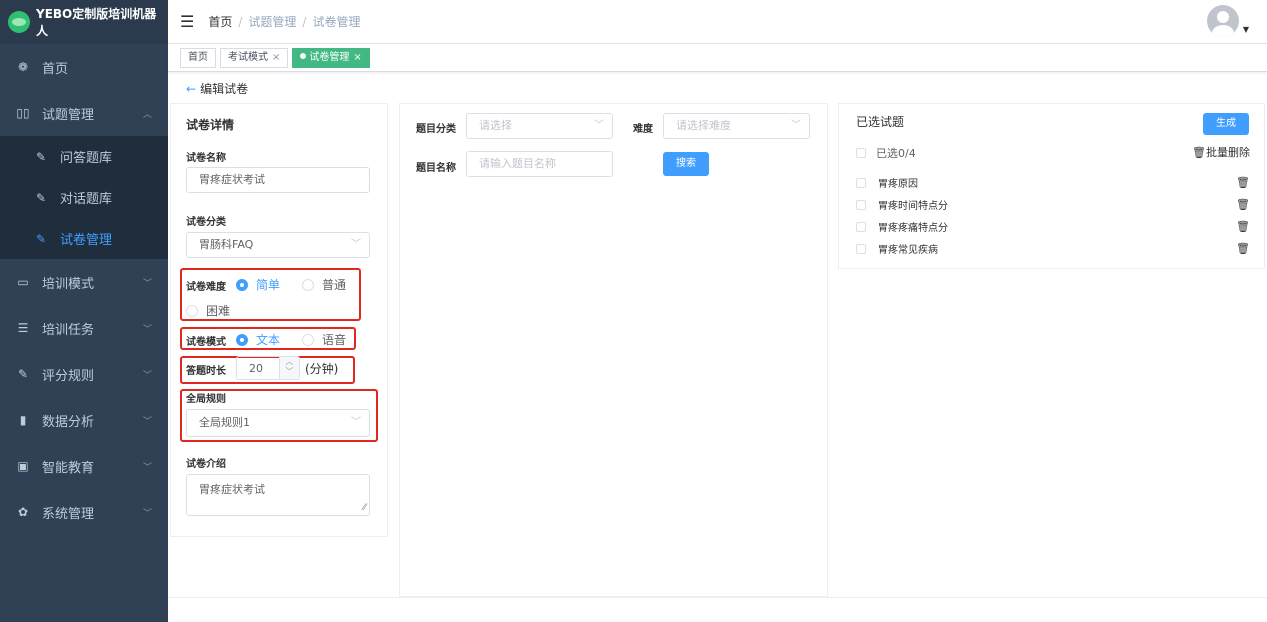 The image size is (1267, 622). I want to click on avatar, so click(1223, 21).